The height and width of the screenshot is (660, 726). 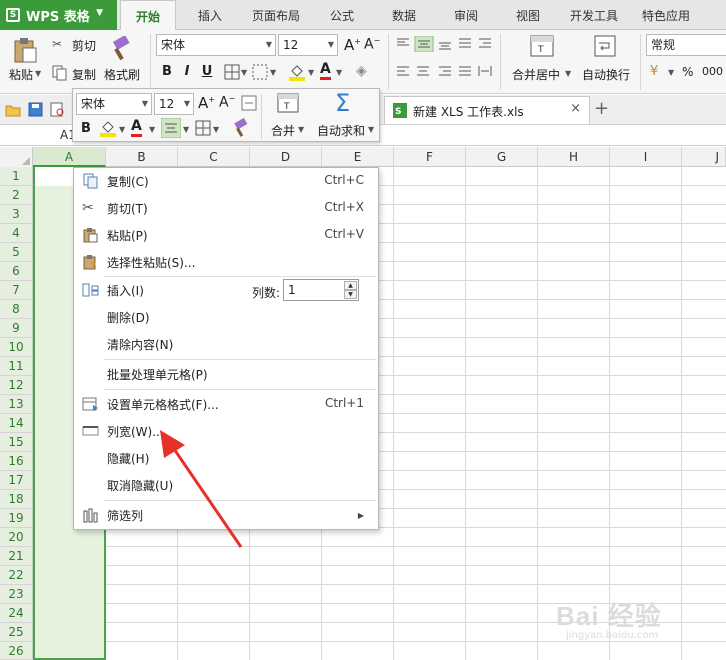 I want to click on thousands-separator-icon: 000, so click(x=712, y=71).